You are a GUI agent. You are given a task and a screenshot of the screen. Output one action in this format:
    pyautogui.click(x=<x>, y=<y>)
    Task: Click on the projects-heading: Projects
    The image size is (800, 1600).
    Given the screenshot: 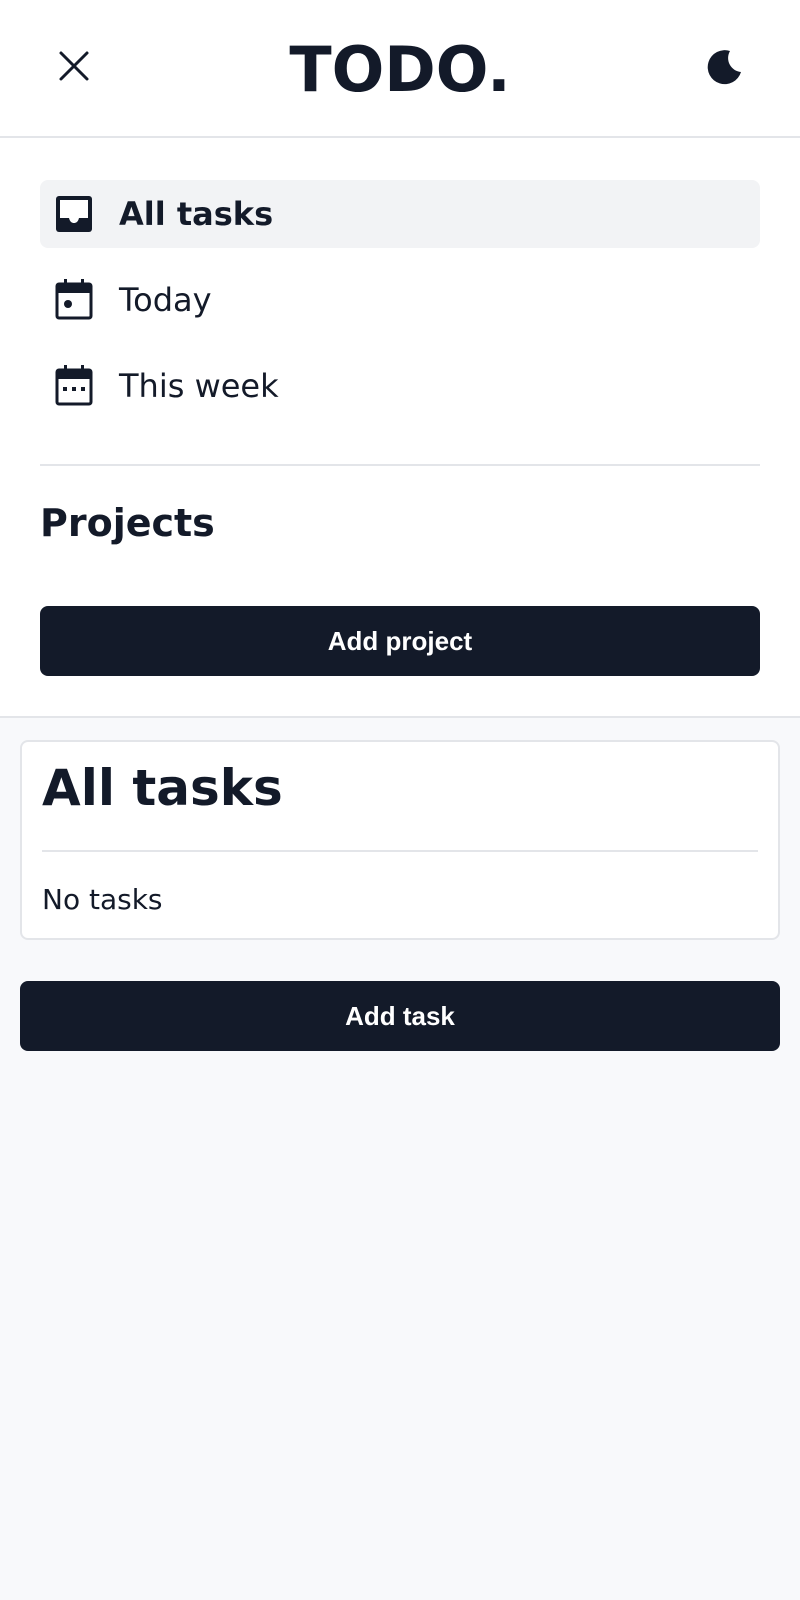 What is the action you would take?
    pyautogui.click(x=127, y=523)
    